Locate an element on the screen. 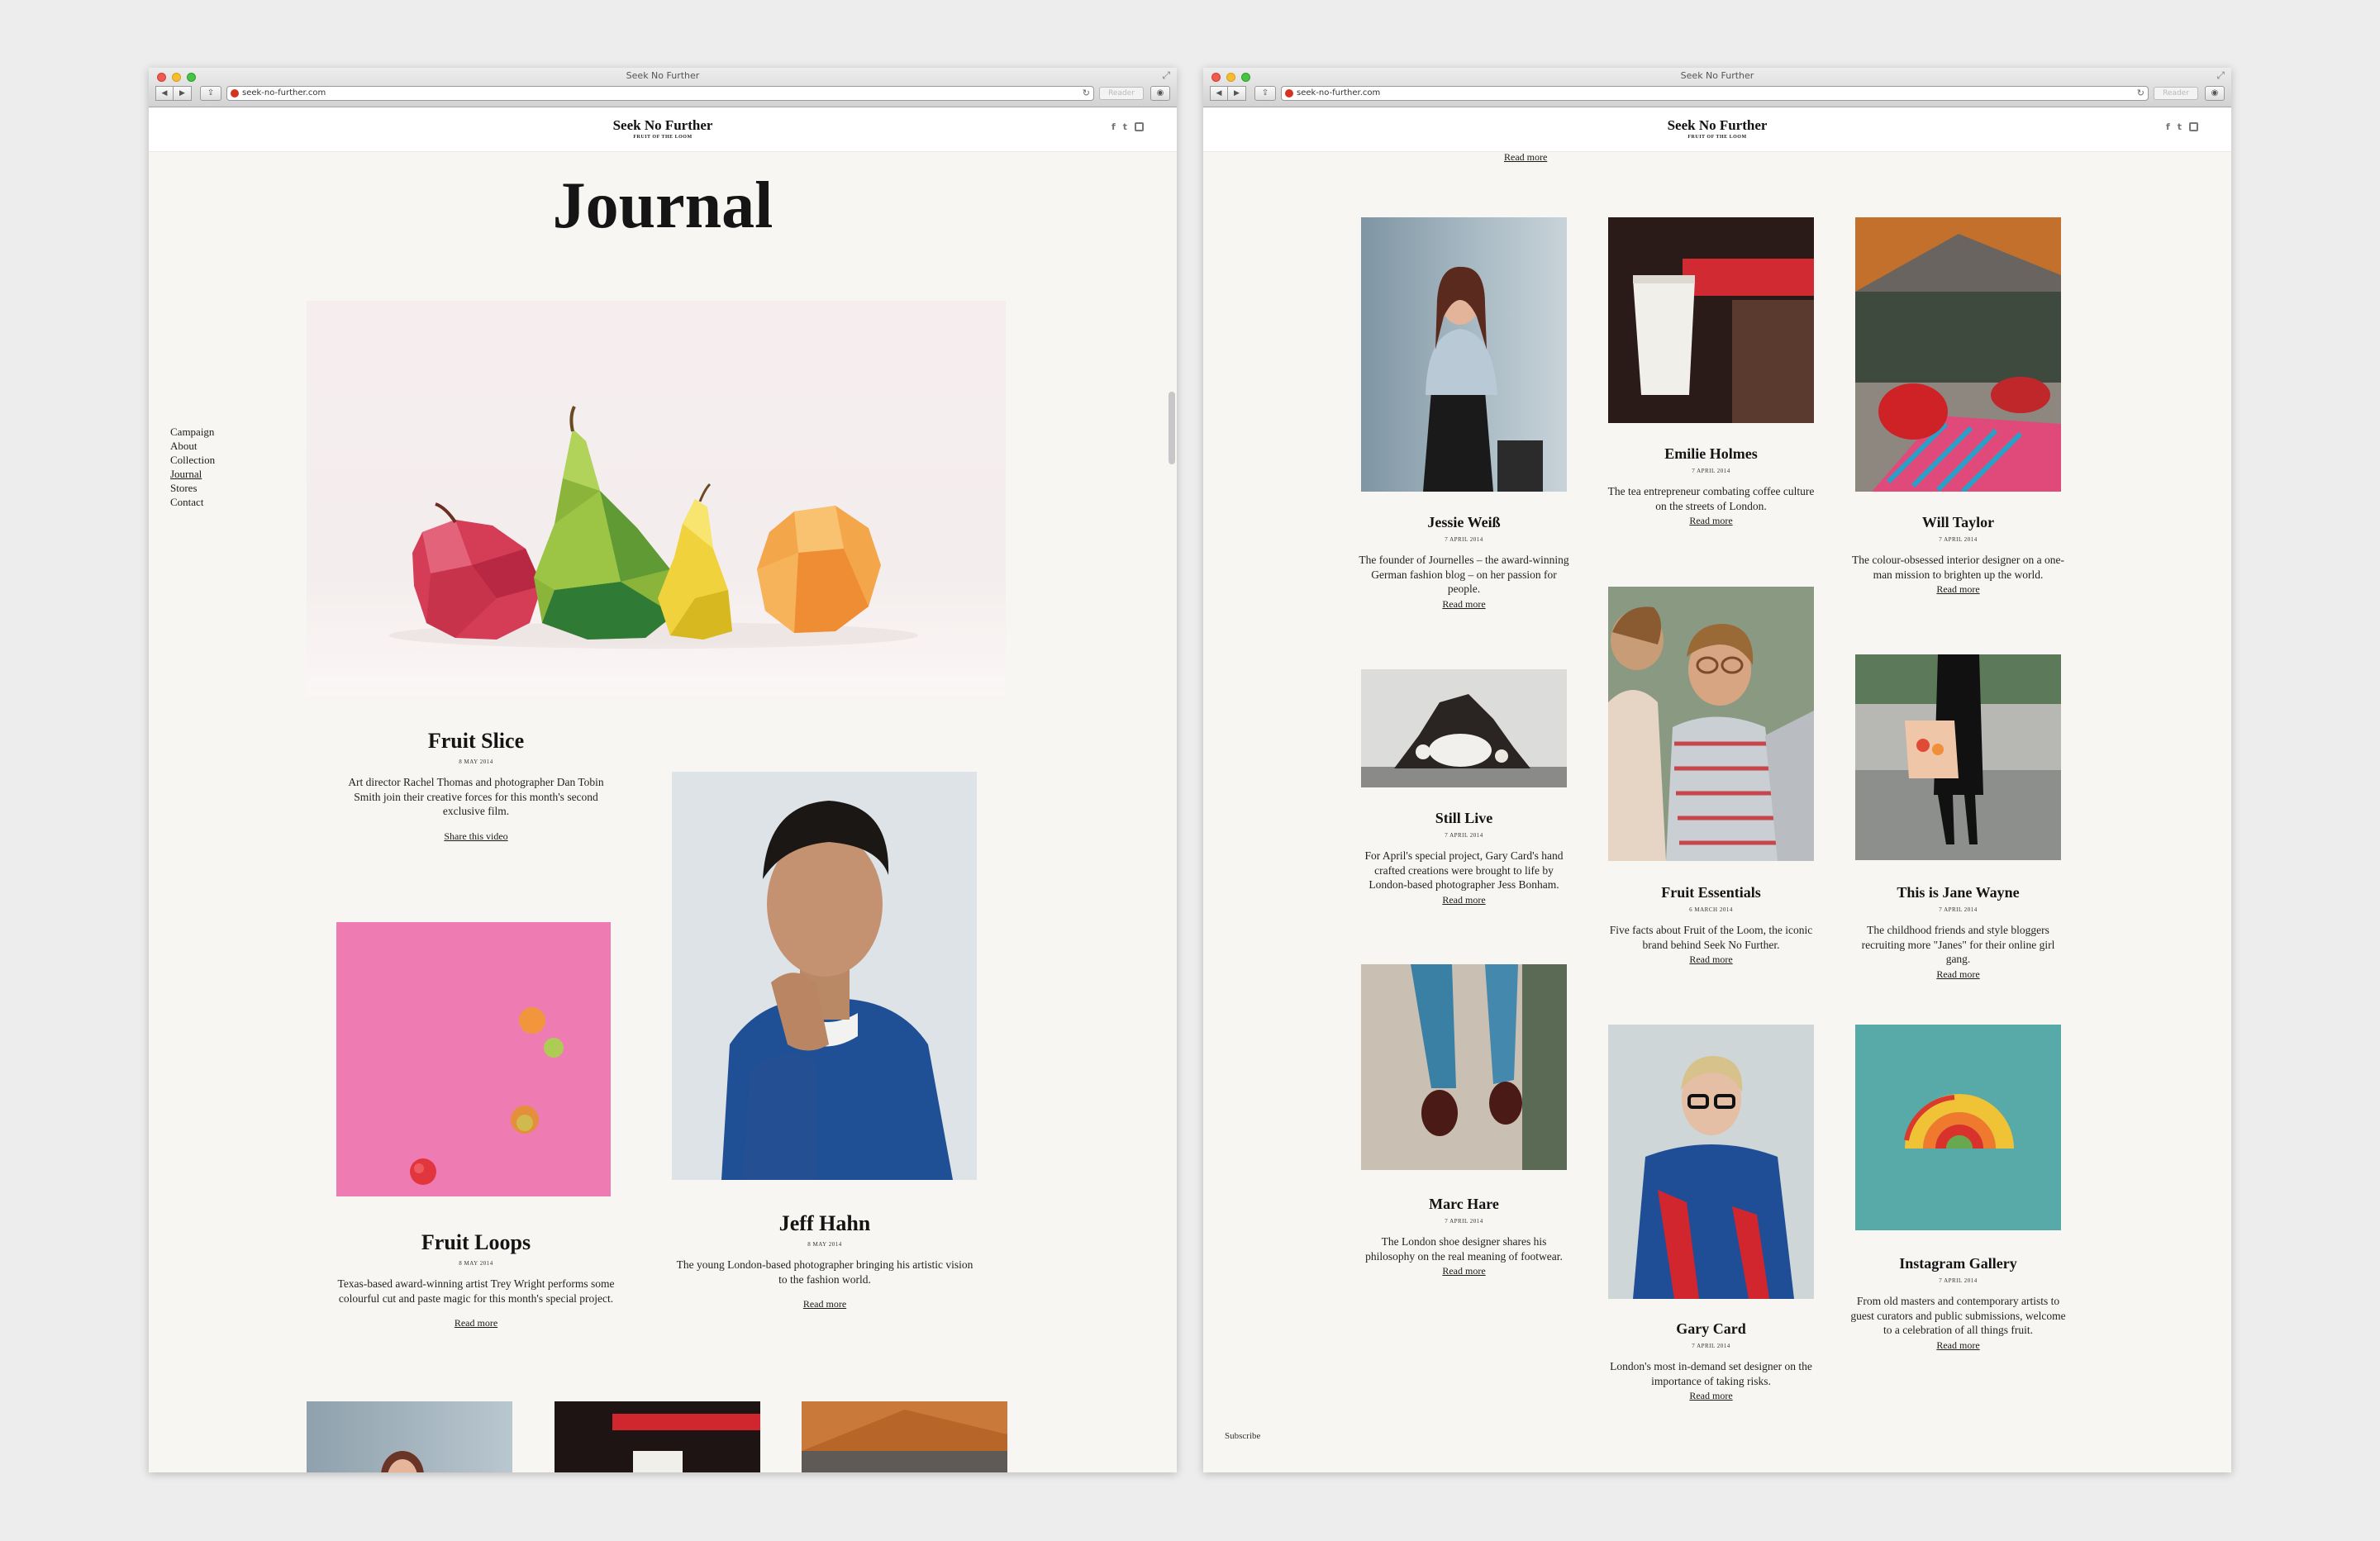 The height and width of the screenshot is (1541, 2380). instagram-gallery-title: Instagram Gallery is located at coordinates (1958, 1263).